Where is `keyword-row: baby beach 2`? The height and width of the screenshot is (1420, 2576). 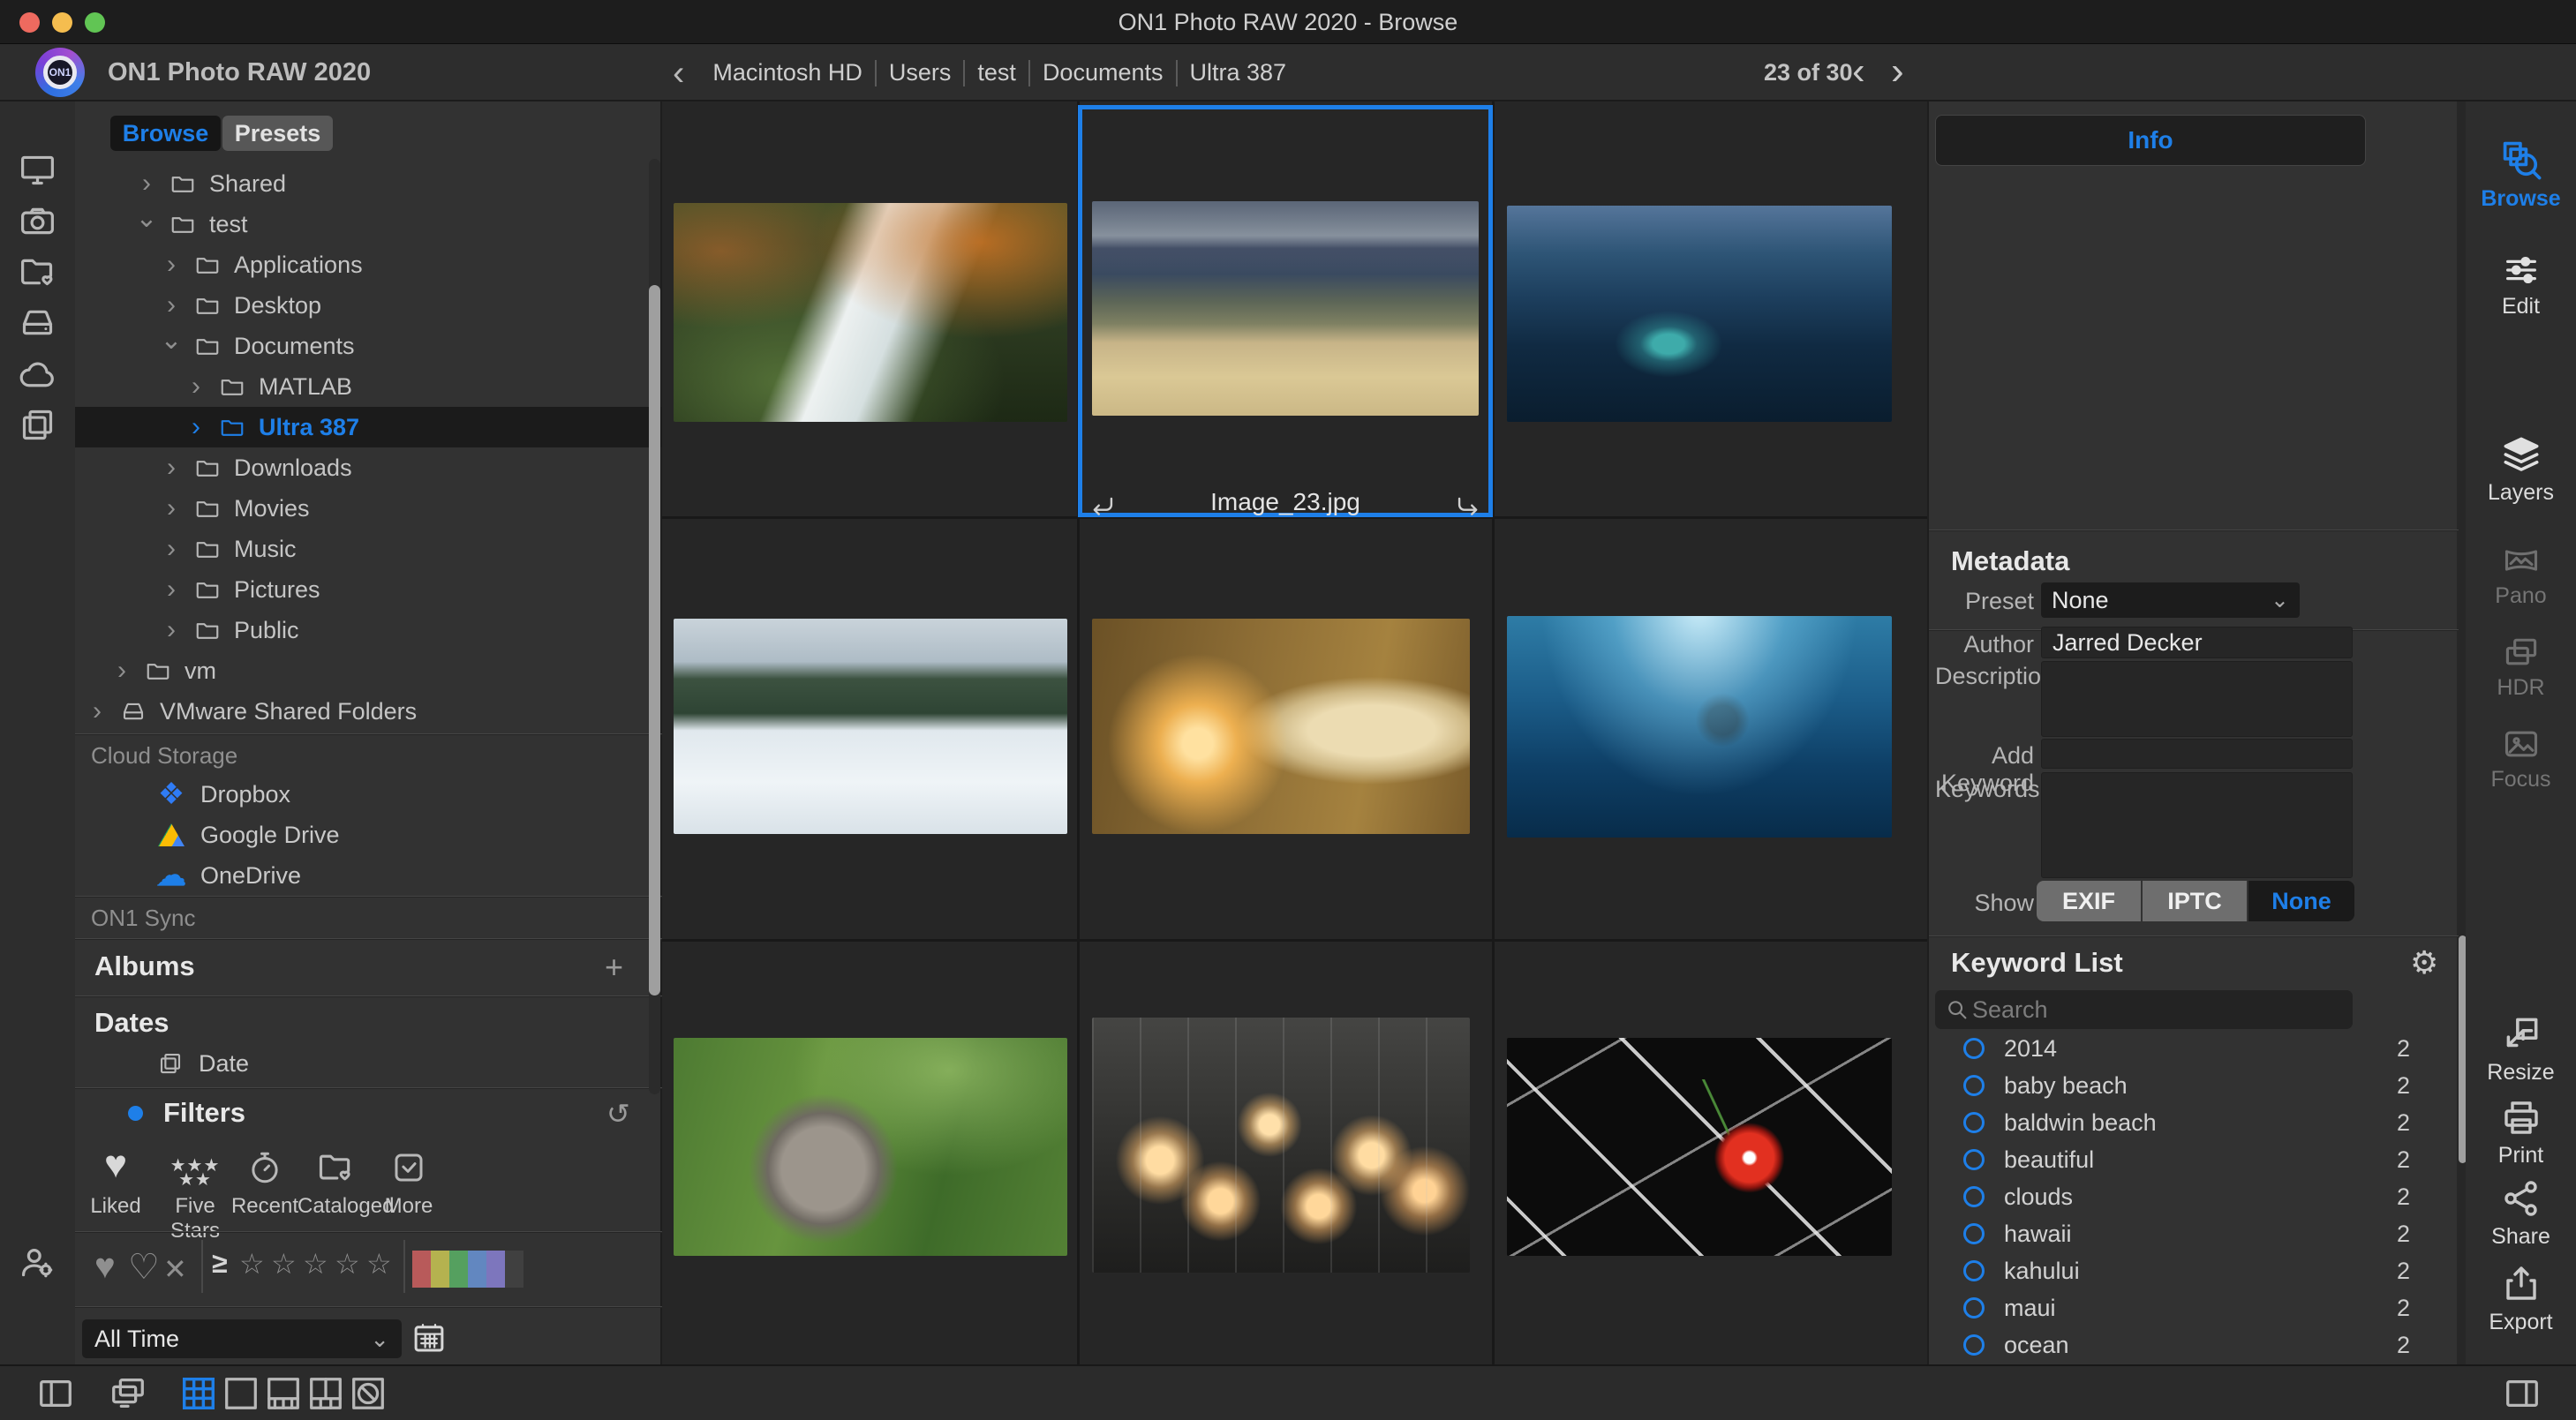 keyword-row: baby beach 2 is located at coordinates (2170, 1085).